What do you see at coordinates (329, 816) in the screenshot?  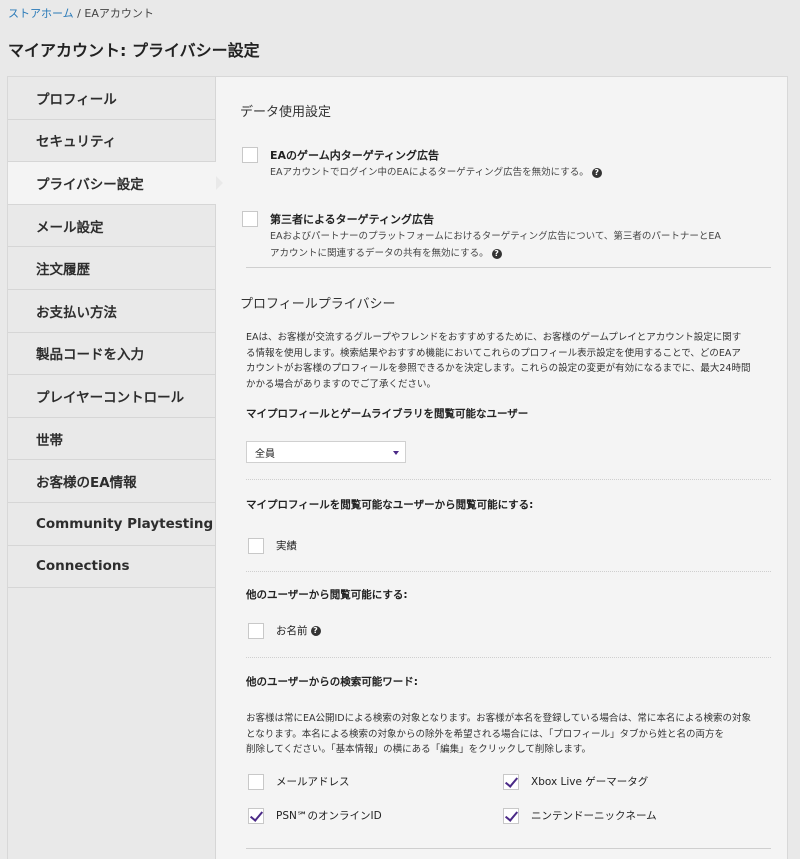 I see `psn-id-label: PSN℠のオンラインID` at bounding box center [329, 816].